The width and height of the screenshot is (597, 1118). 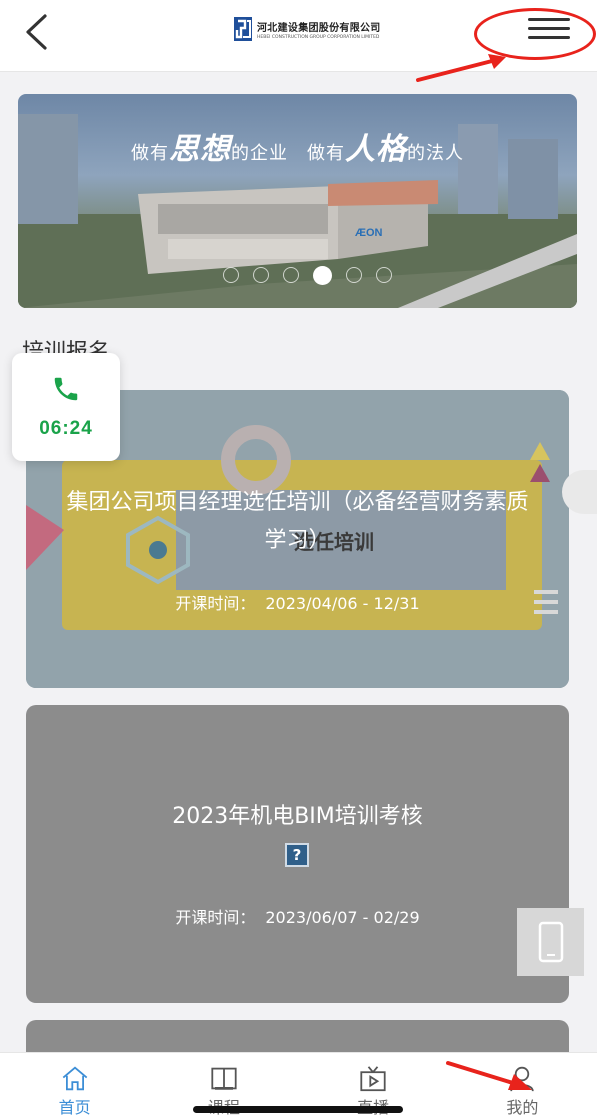 What do you see at coordinates (342, 603) in the screenshot?
I see `course-date-range: 2023/04/06 - 12/31` at bounding box center [342, 603].